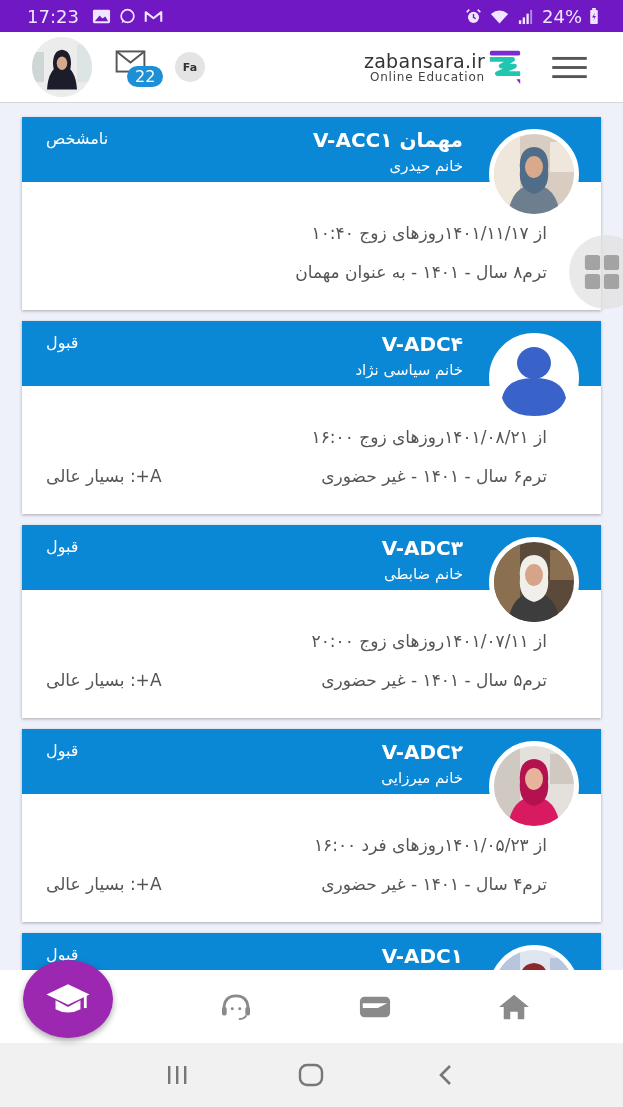 Image resolution: width=623 pixels, height=1107 pixels. What do you see at coordinates (190, 67) in the screenshot?
I see `language-button: Fa` at bounding box center [190, 67].